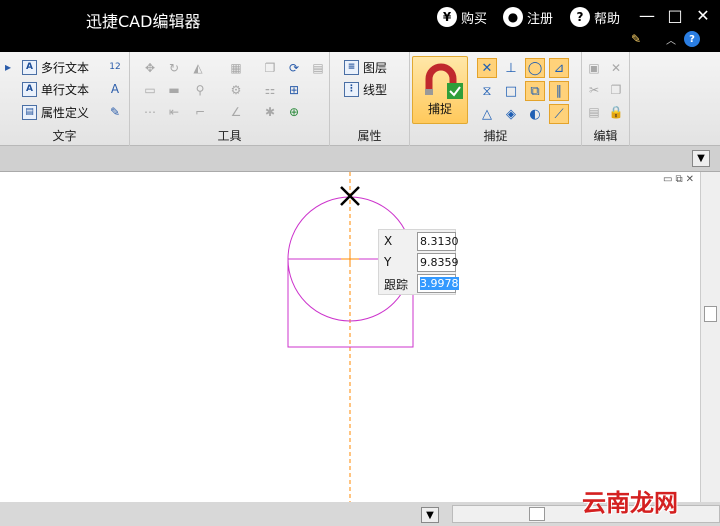 This screenshot has width=720, height=526. What do you see at coordinates (200, 112) in the screenshot?
I see `corner-icon: ⌐` at bounding box center [200, 112].